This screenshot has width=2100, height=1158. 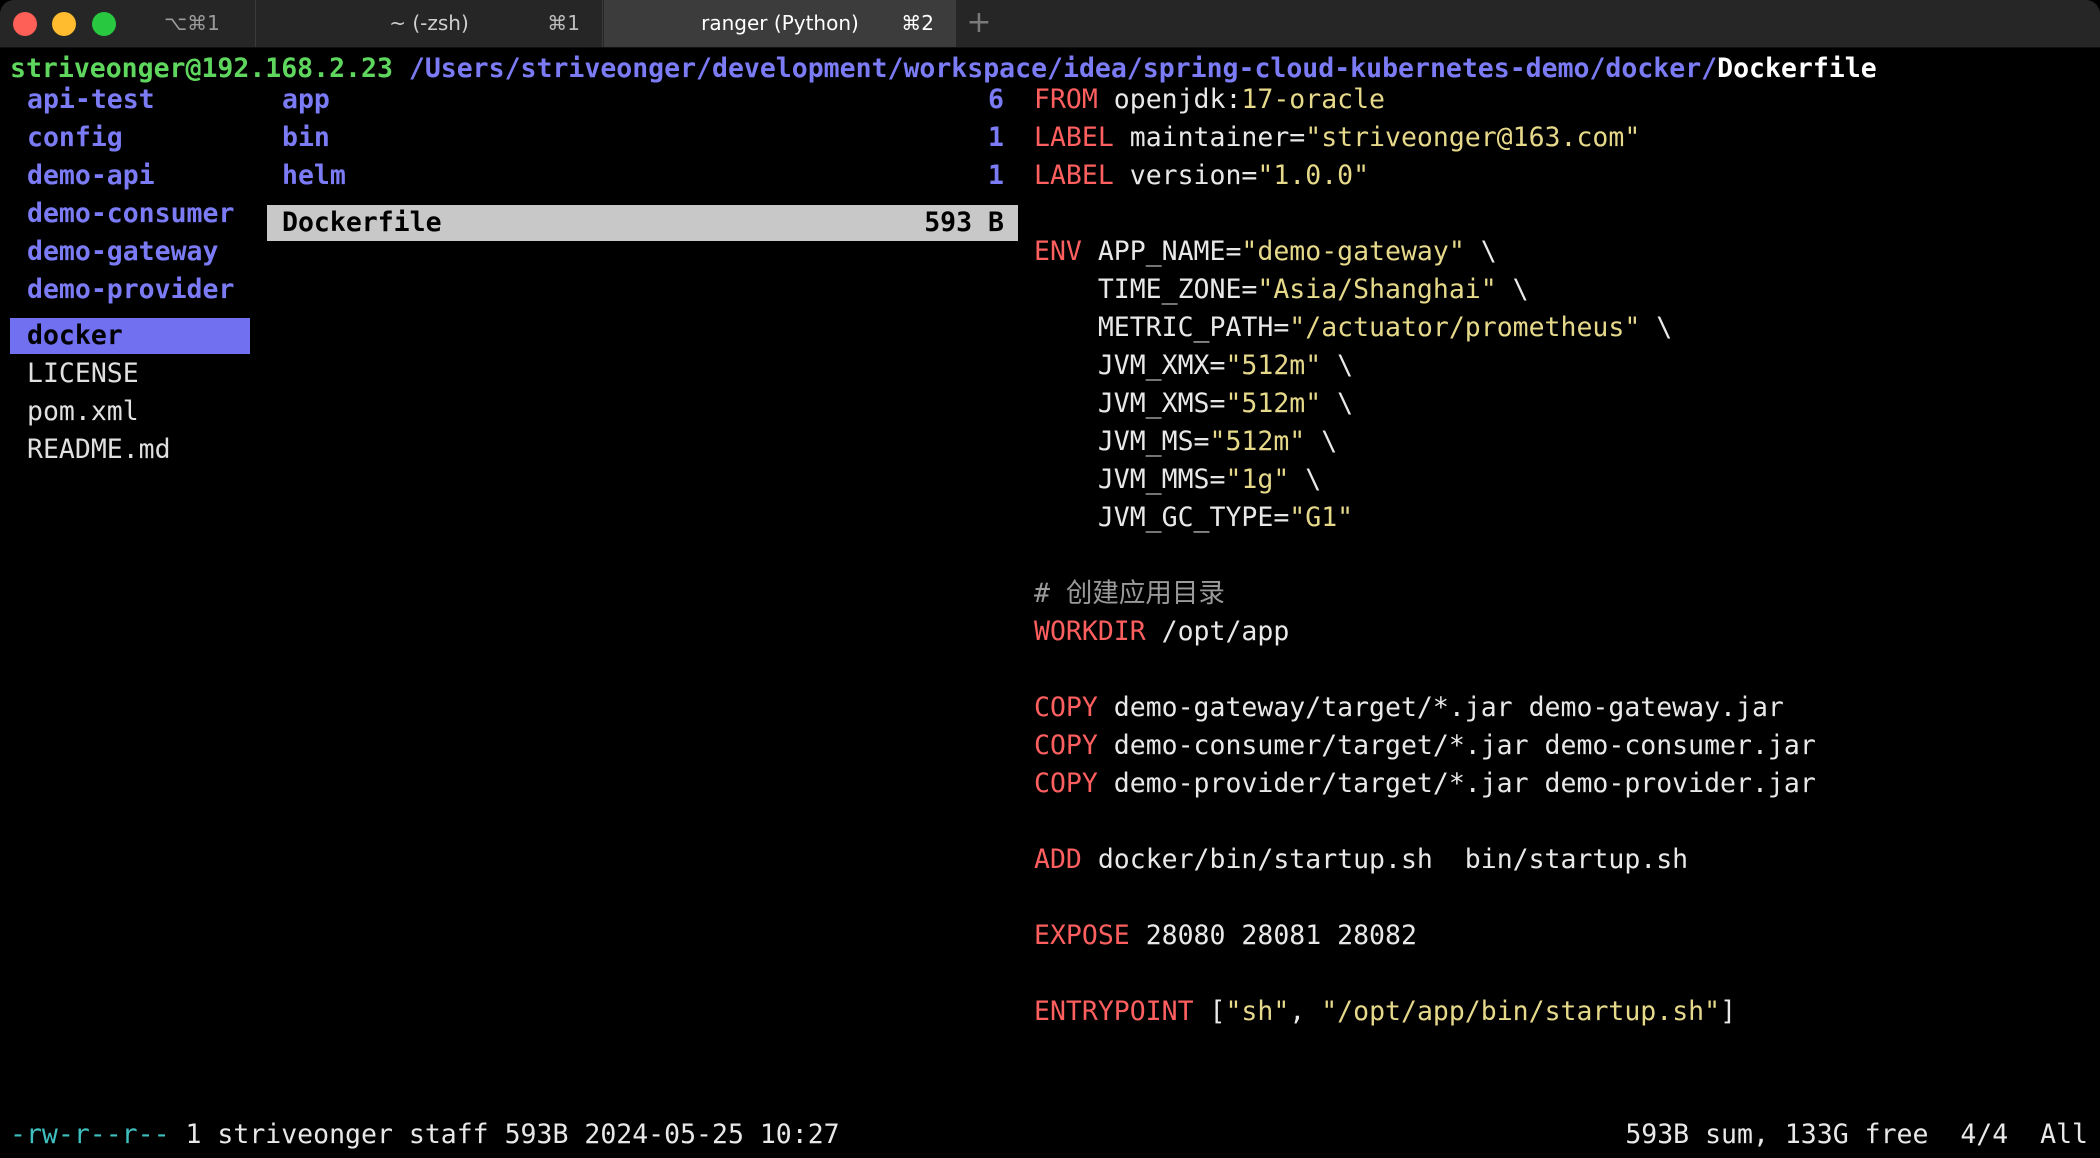 What do you see at coordinates (91, 100) in the screenshot?
I see `list-item: api-test` at bounding box center [91, 100].